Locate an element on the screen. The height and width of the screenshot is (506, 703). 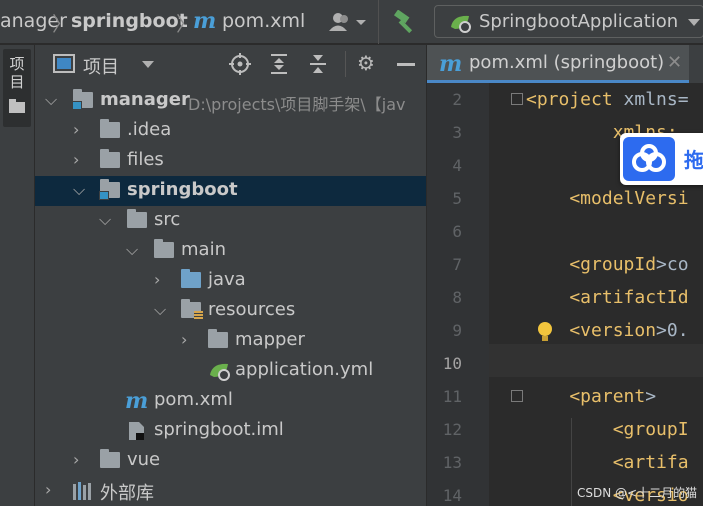
user-icon is located at coordinates (347, 22).